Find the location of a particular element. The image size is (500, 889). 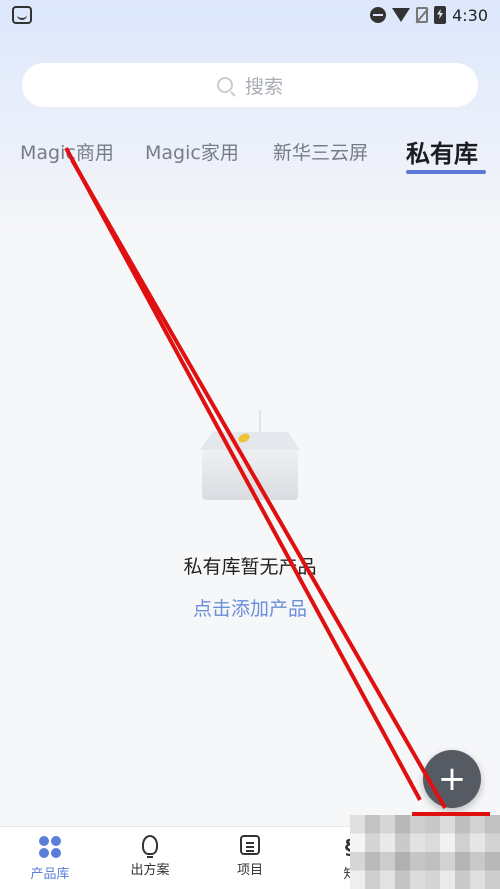

search-icon is located at coordinates (224, 85).